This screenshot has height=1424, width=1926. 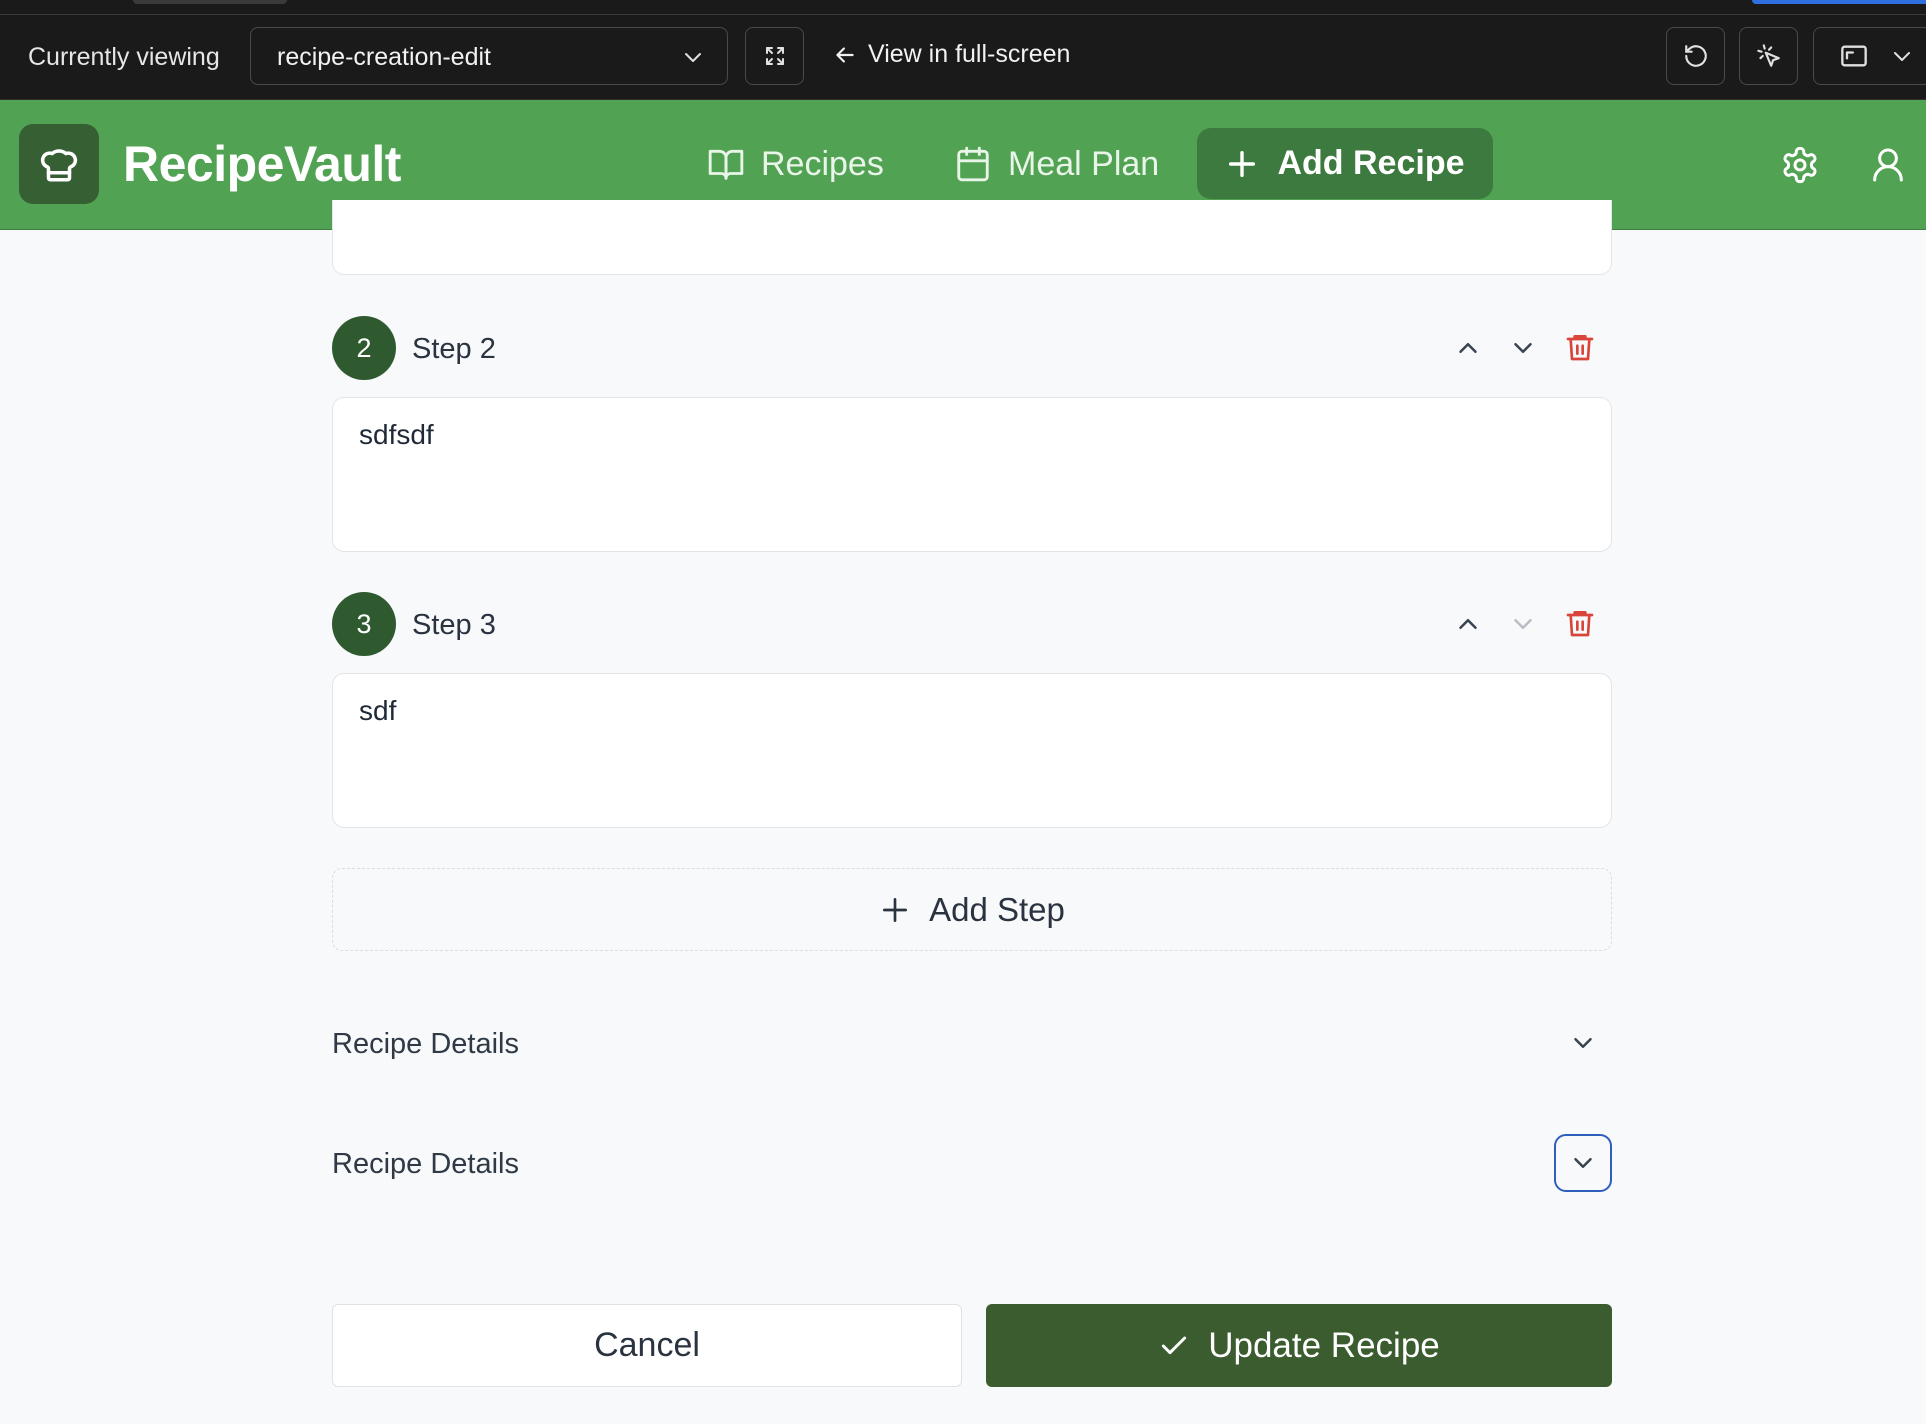 I want to click on add-recipe-label: Add Recipe, so click(x=1371, y=163).